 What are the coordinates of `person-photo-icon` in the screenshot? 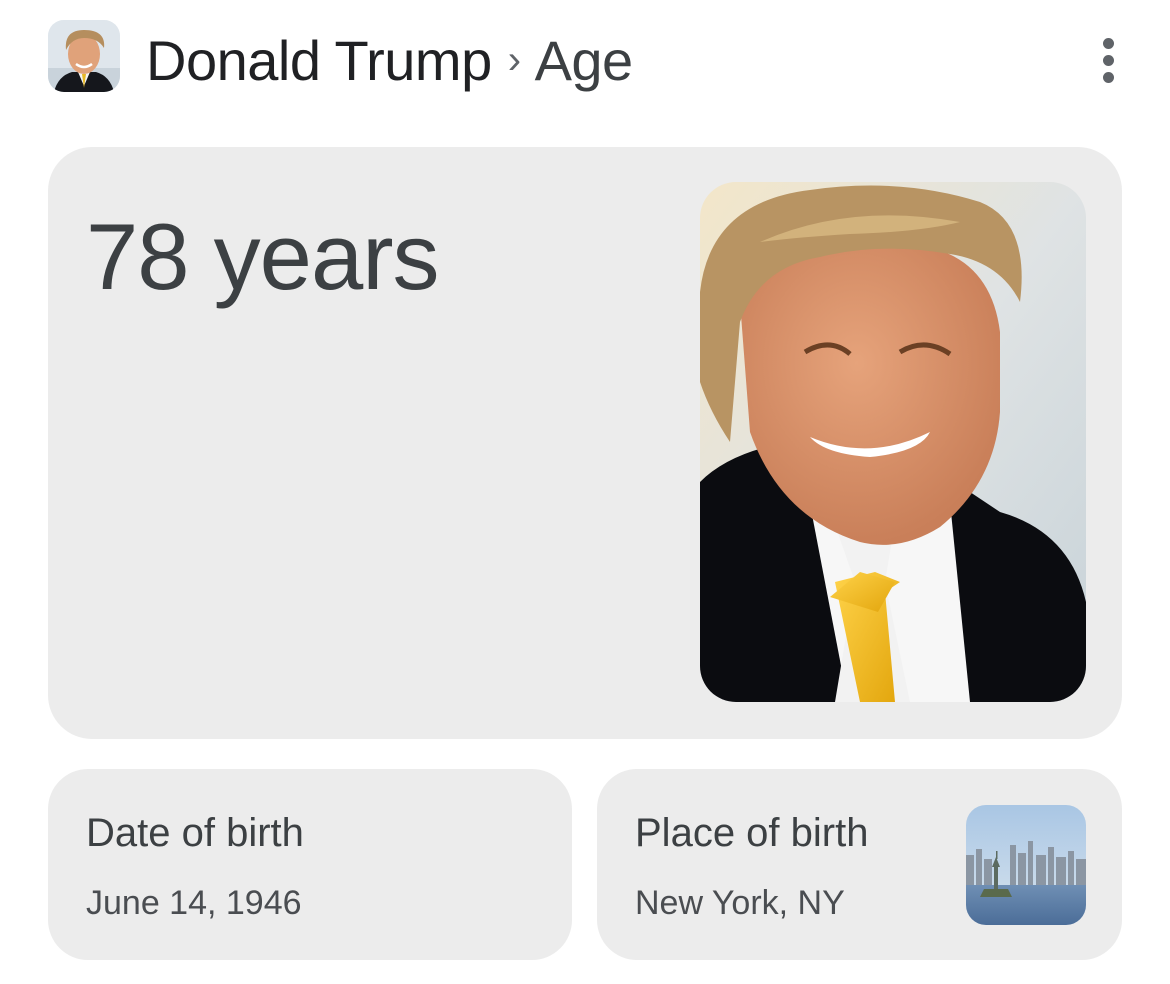 It's located at (84, 56).